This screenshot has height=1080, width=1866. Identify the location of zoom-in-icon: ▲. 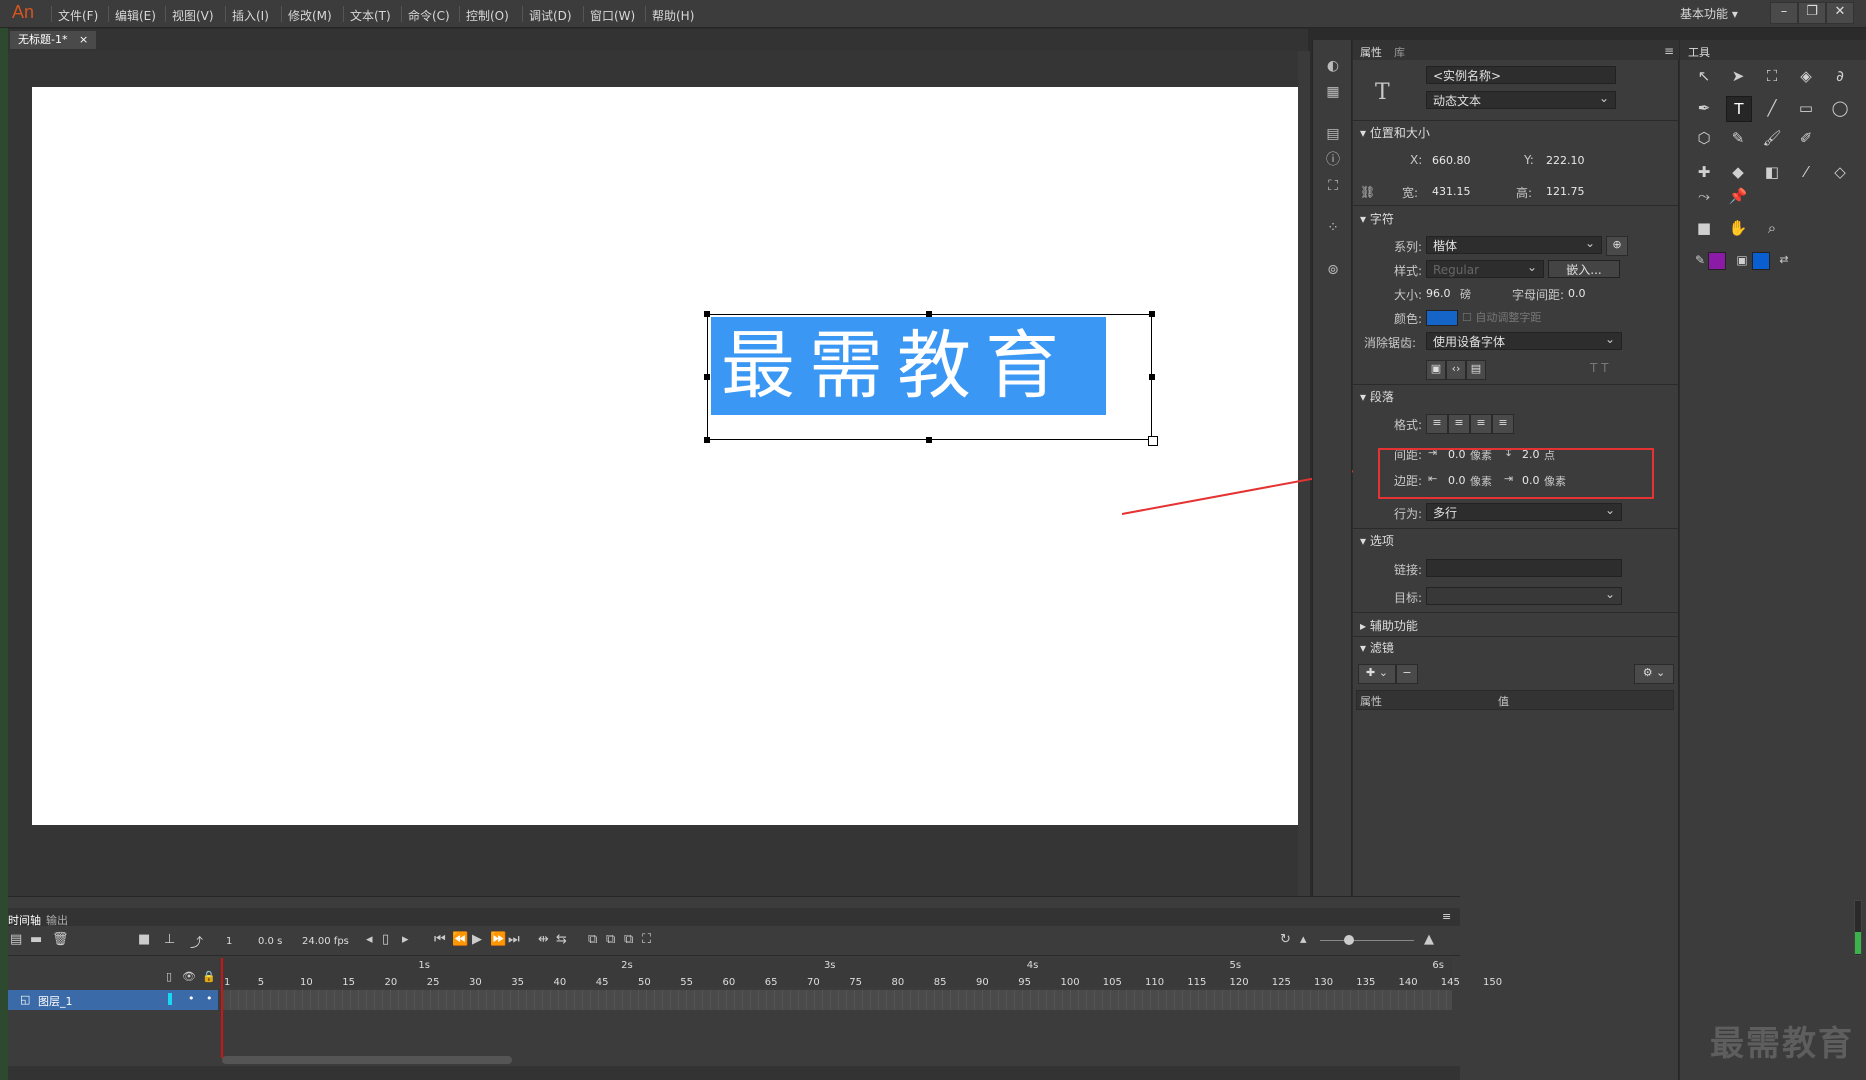
(1429, 939).